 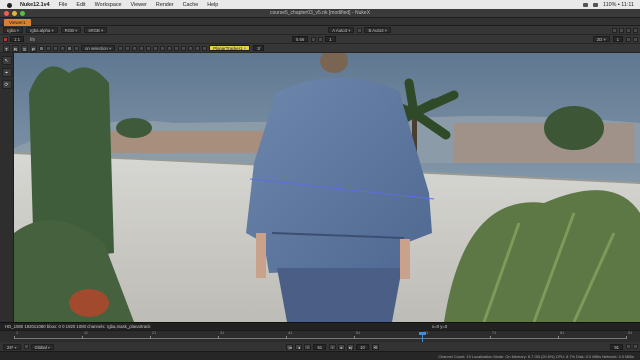 I want to click on zoom-icon, so click(x=614, y=30).